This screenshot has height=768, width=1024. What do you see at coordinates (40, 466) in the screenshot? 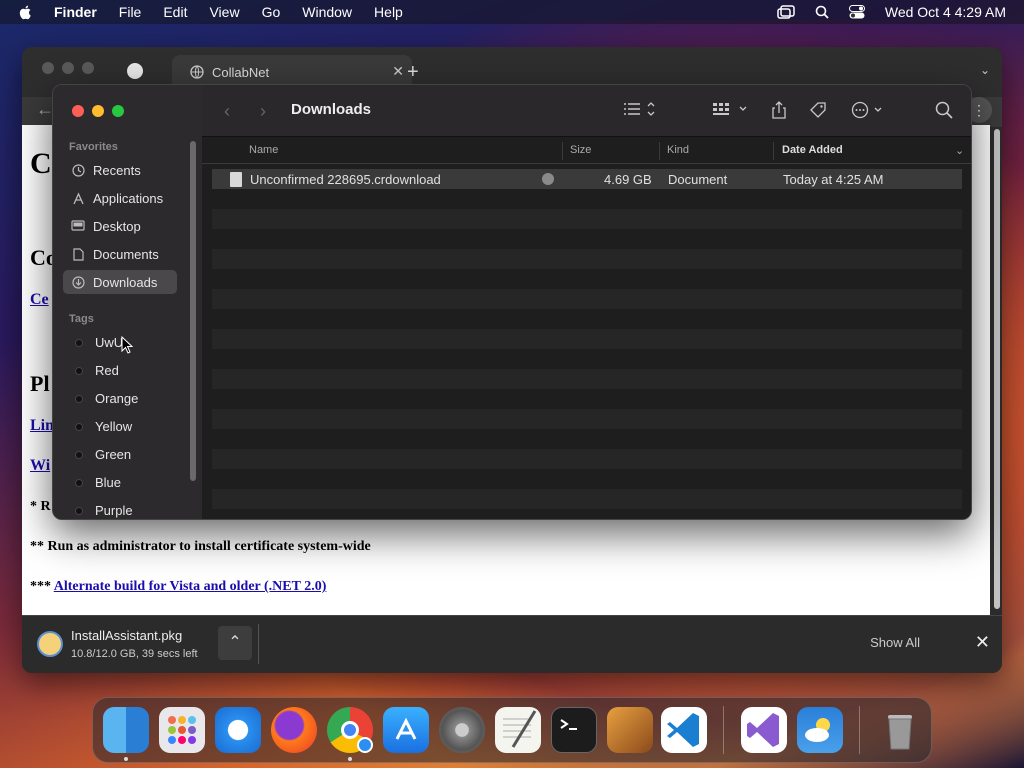
I see `windows-link-fragment: Wi` at bounding box center [40, 466].